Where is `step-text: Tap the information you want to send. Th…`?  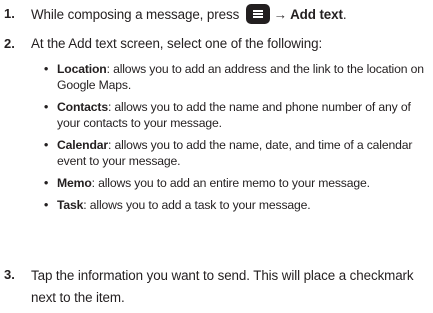
step-text: Tap the information you want to send. Th… is located at coordinates (222, 286).